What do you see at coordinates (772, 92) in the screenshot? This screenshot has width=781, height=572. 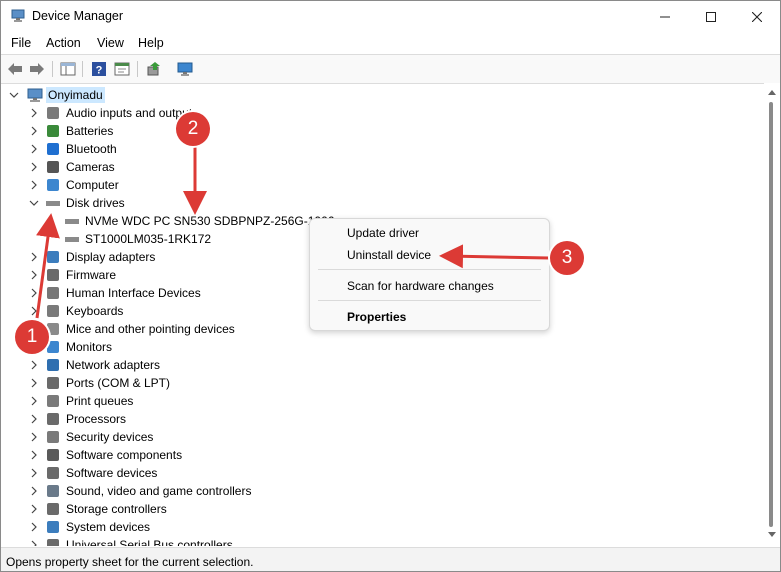 I see `scroll-up-icon` at bounding box center [772, 92].